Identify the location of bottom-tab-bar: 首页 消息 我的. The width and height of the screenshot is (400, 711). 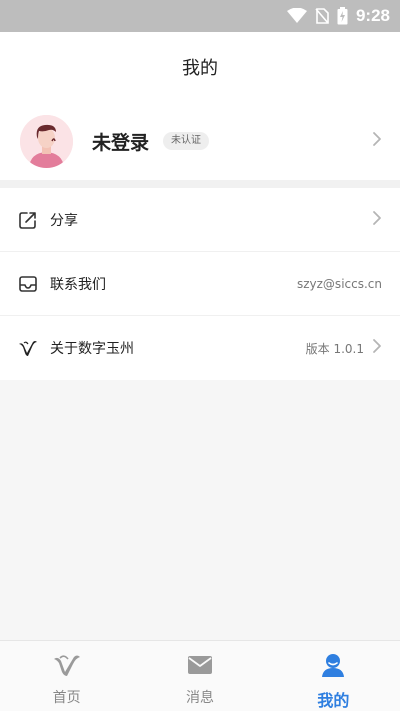
(200, 675).